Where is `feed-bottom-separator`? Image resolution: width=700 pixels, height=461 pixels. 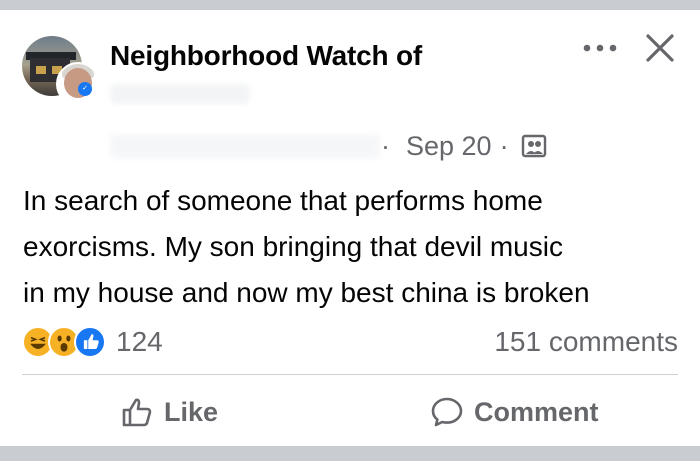 feed-bottom-separator is located at coordinates (350, 453).